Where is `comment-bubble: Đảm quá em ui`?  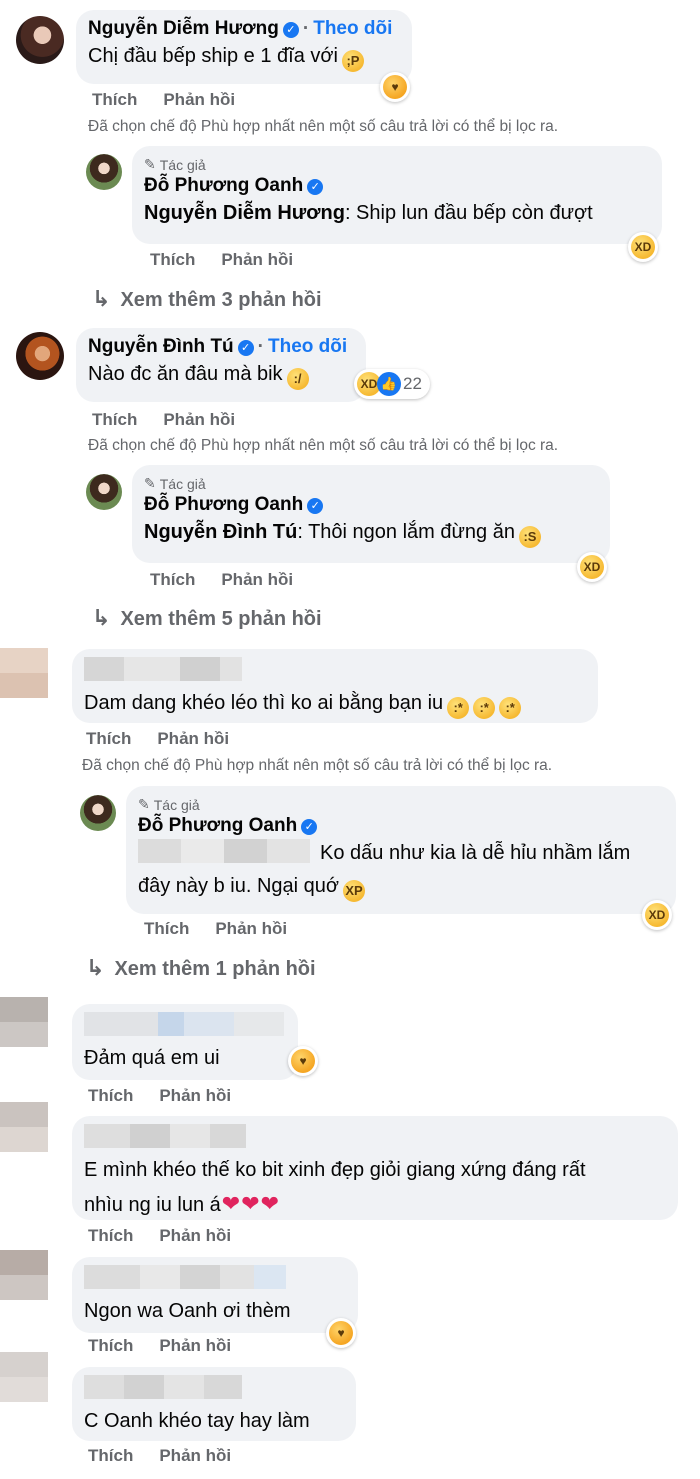
comment-bubble: Đảm quá em ui is located at coordinates (185, 1042).